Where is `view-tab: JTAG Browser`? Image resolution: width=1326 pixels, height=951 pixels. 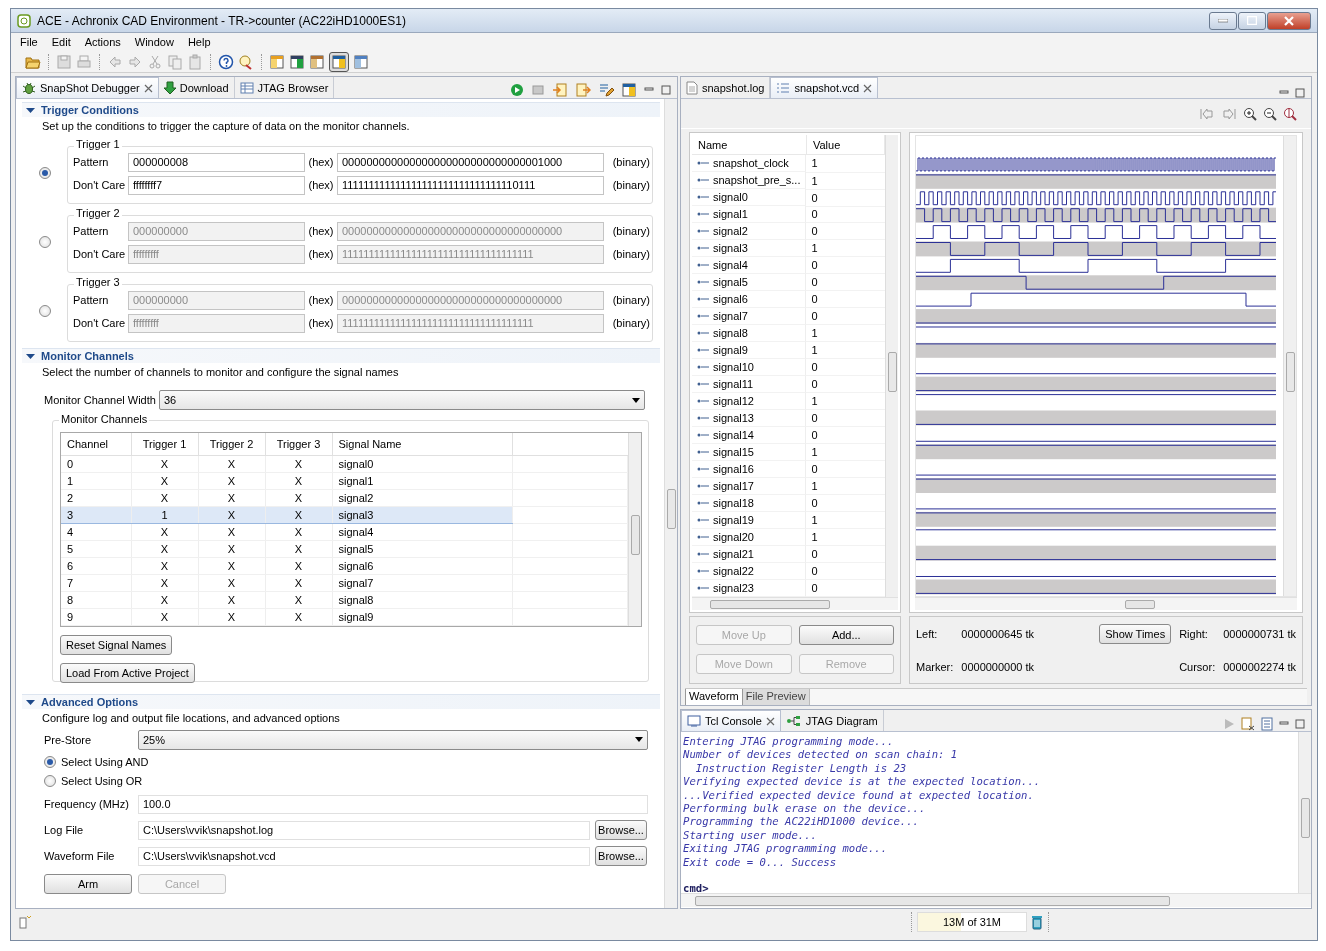
view-tab: JTAG Browser is located at coordinates (284, 87).